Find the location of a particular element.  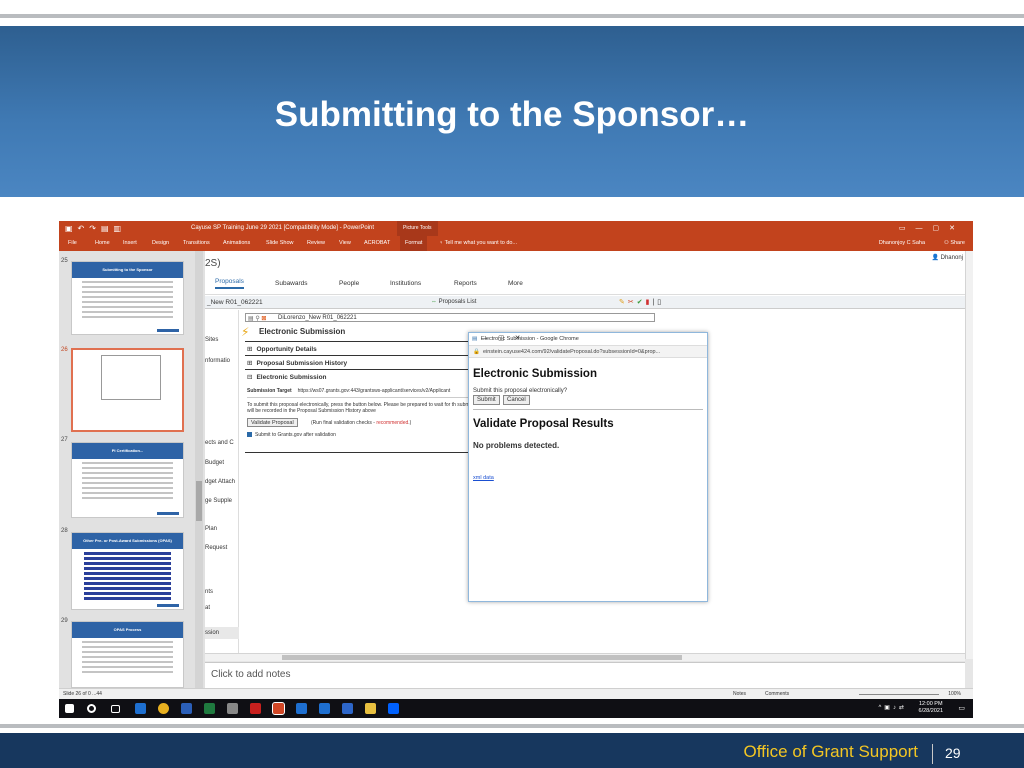

notes-toggle: Notes is located at coordinates (739, 694).